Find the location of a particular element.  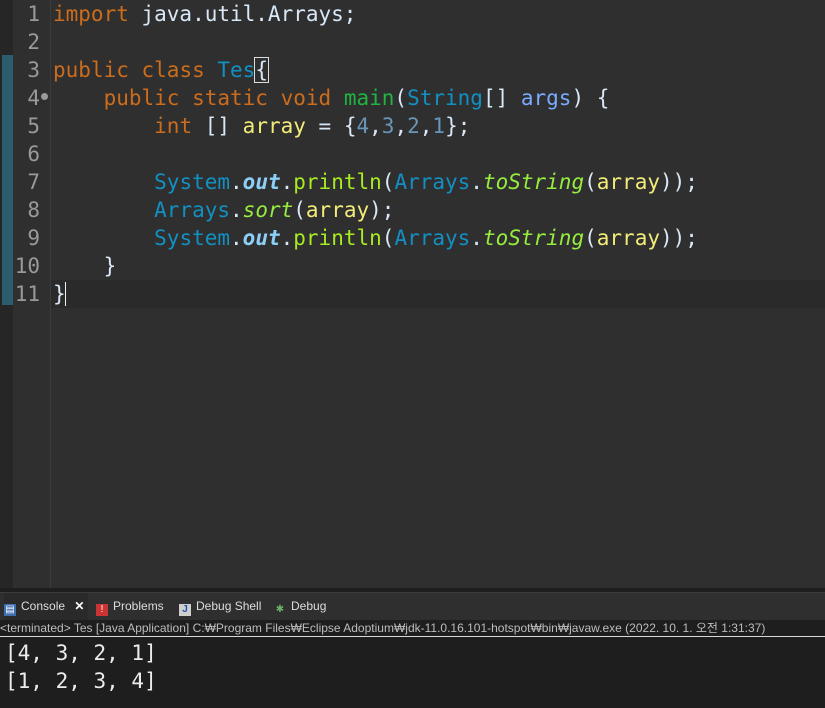

number: 4 is located at coordinates (363, 126).